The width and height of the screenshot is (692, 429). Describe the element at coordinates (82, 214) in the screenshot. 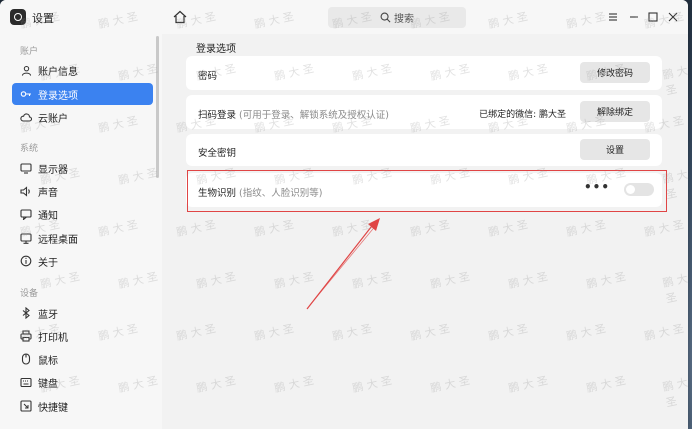

I see `sidebar-item-notification: 通知` at that location.